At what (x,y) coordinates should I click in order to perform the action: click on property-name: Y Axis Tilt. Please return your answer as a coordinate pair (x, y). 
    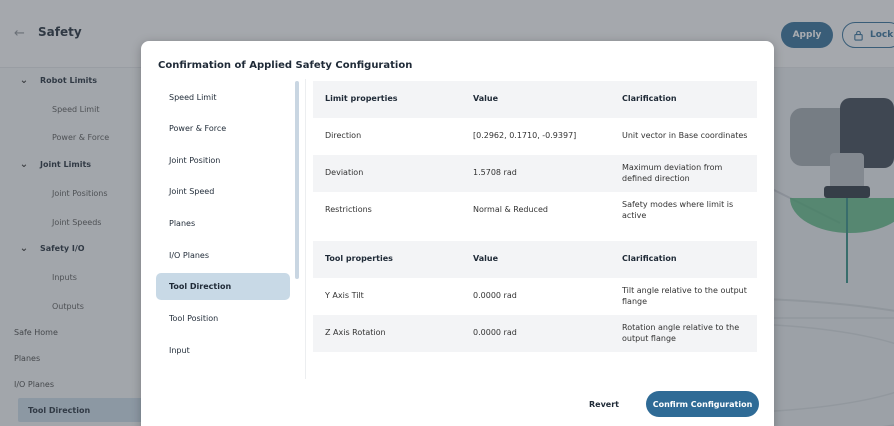
    Looking at the image, I should click on (344, 296).